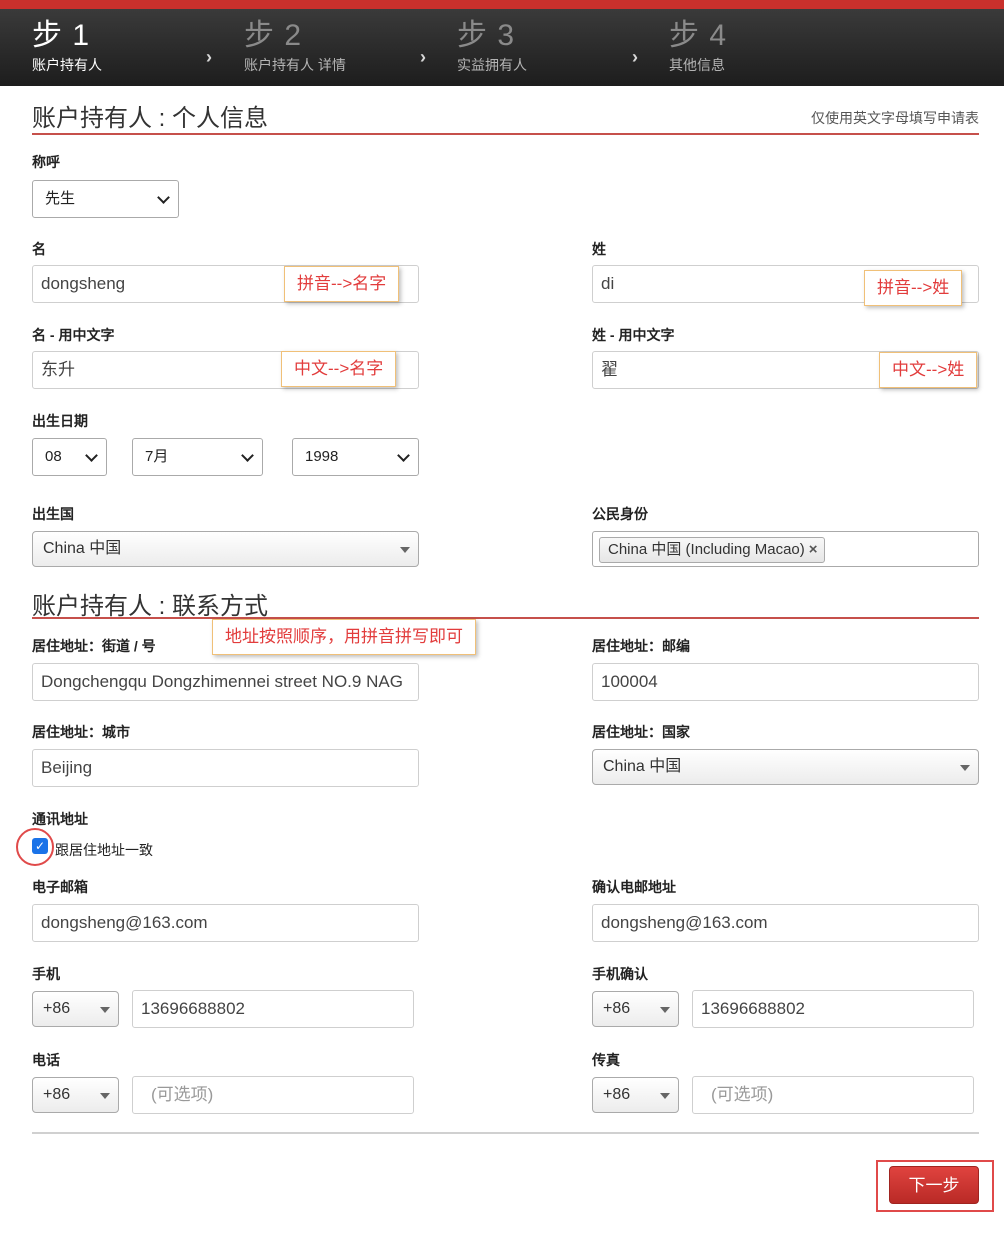 This screenshot has height=1250, width=1004. I want to click on phone-input: (可选项), so click(273, 1095).